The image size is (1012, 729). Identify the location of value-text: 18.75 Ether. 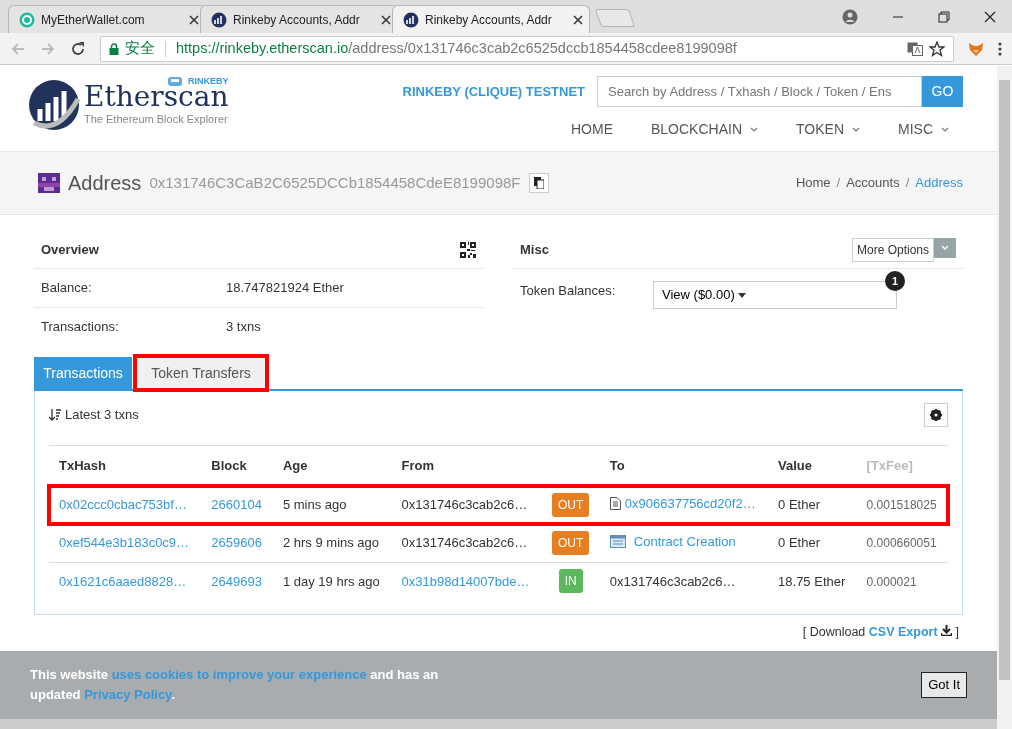
(812, 581).